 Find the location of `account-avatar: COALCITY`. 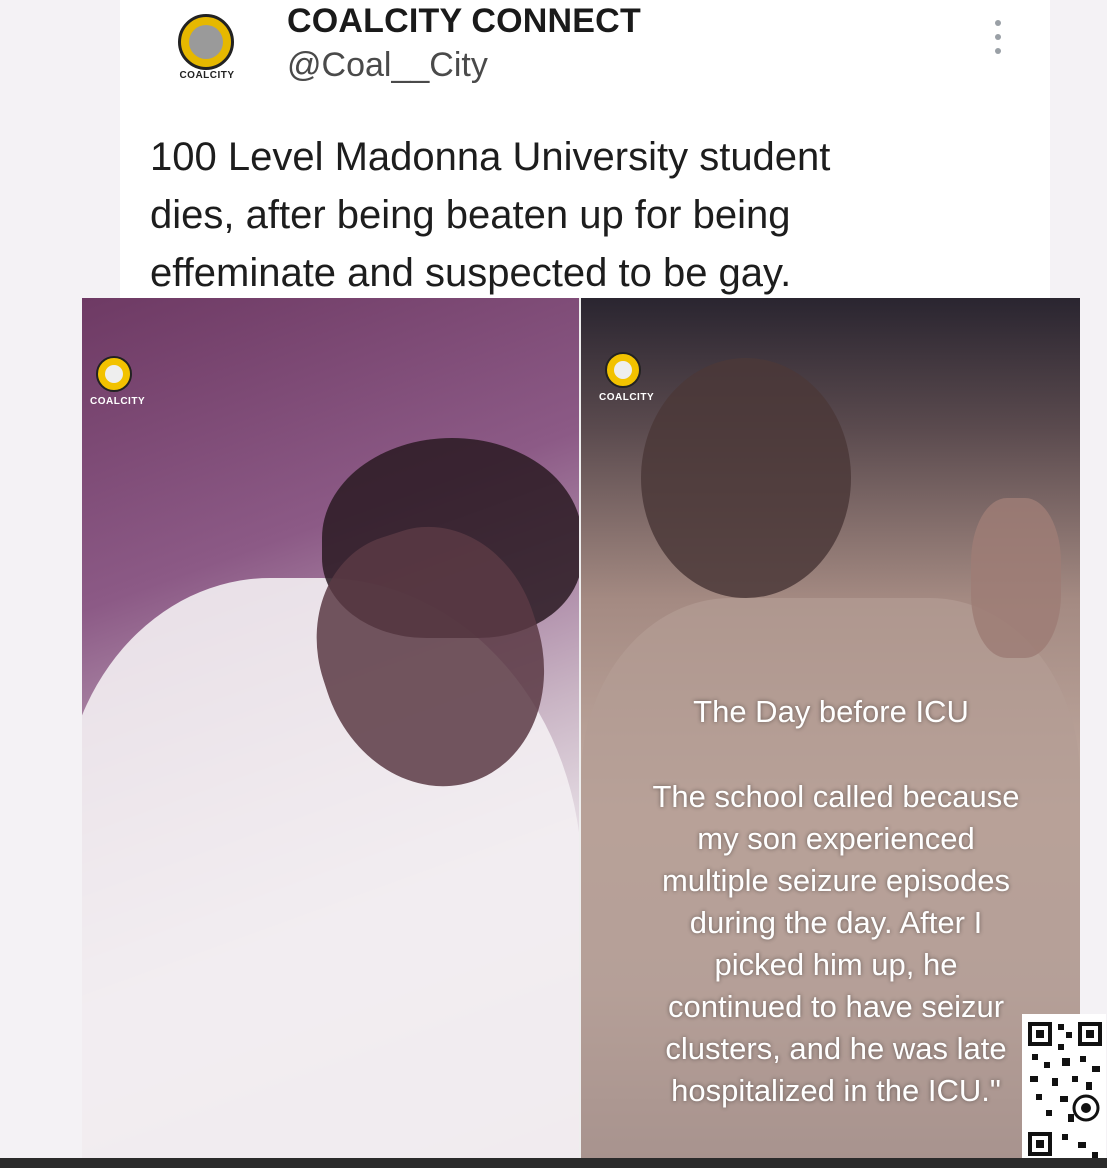

account-avatar: COALCITY is located at coordinates (207, 49).